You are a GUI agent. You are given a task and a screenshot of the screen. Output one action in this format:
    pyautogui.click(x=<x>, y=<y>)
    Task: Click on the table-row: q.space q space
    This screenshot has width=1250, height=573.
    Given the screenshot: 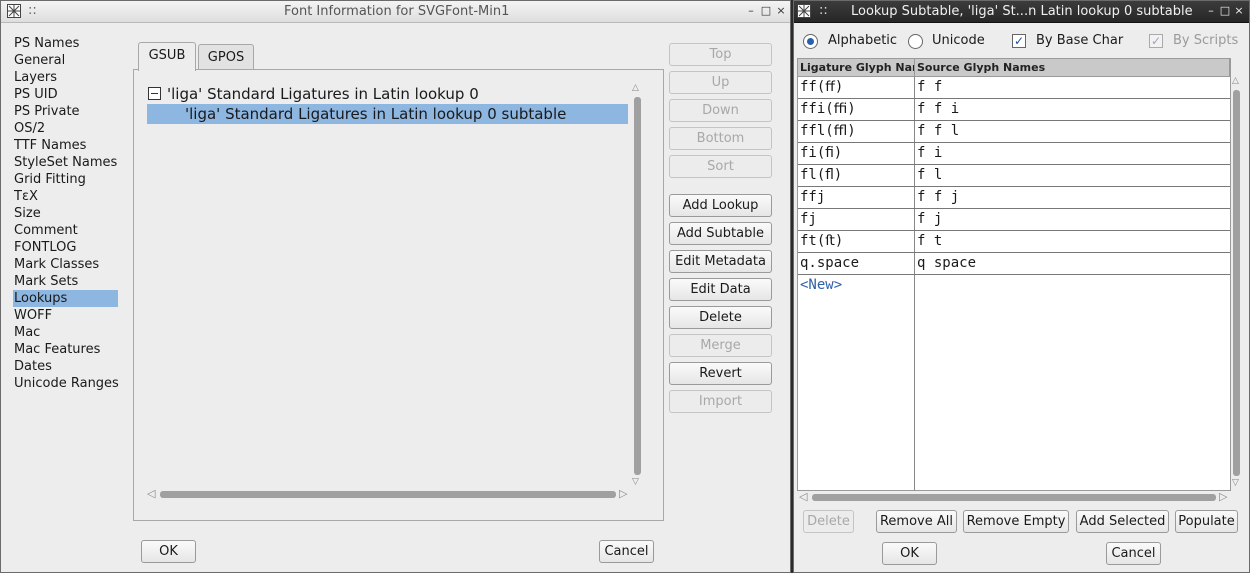 What is the action you would take?
    pyautogui.click(x=1014, y=264)
    